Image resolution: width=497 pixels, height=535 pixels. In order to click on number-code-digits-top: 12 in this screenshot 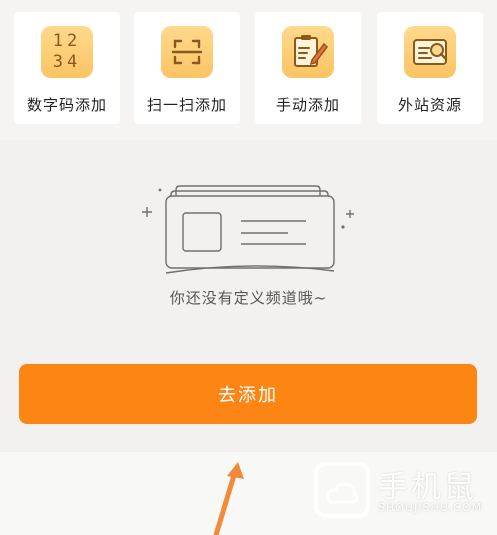, I will do `click(67, 41)`.